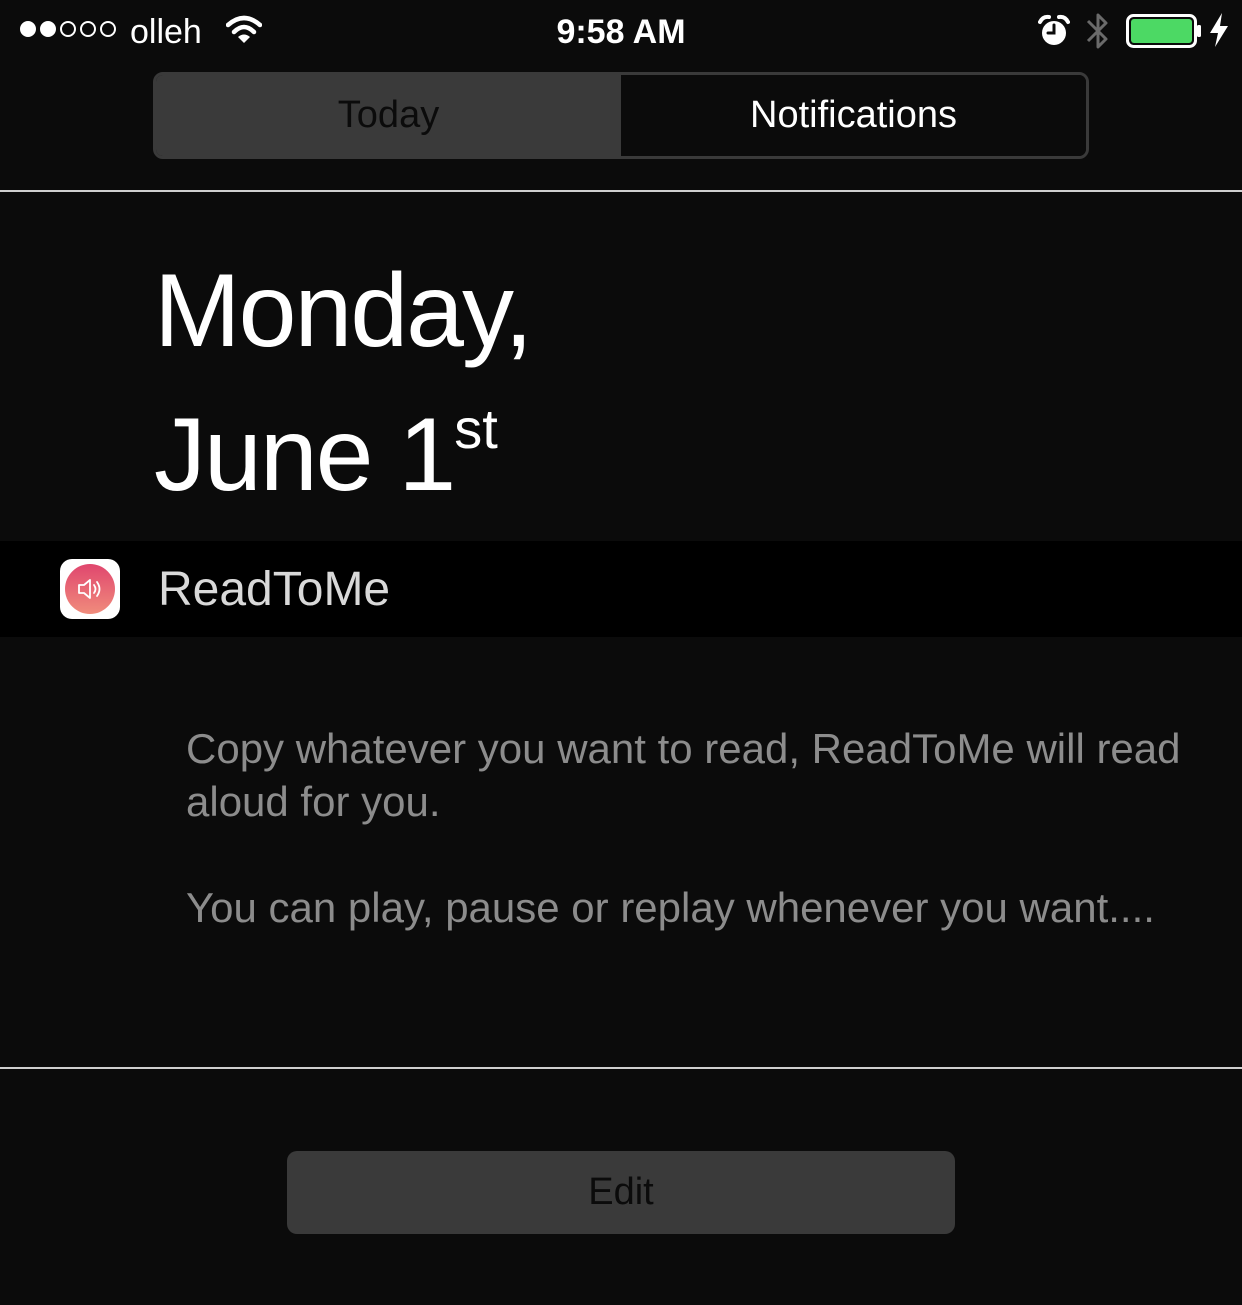  Describe the element at coordinates (1097, 31) in the screenshot. I see `bluetooth-icon` at that location.